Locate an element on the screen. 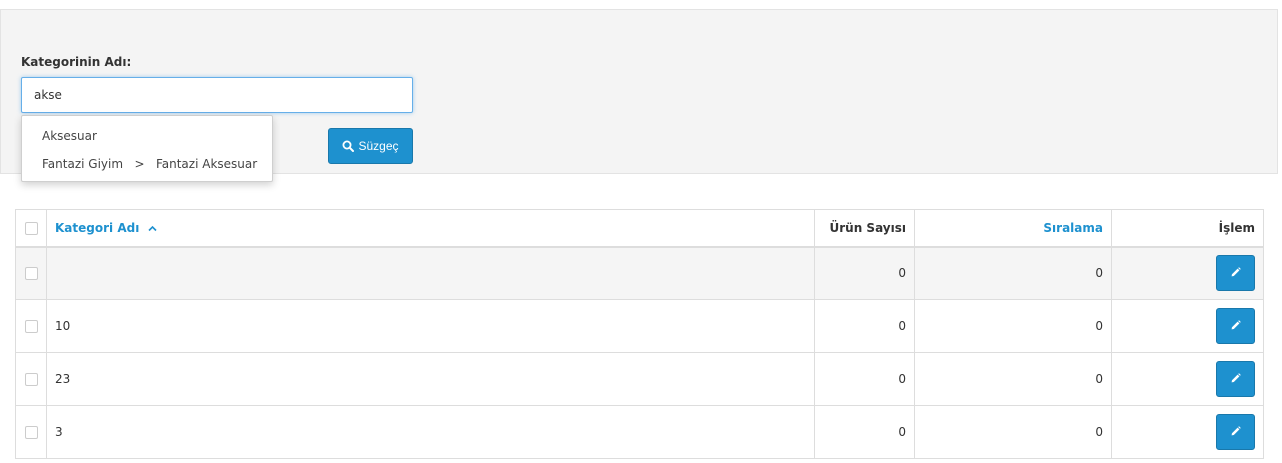 The width and height of the screenshot is (1282, 463). header-category-name: Kategori Adı is located at coordinates (430, 228).